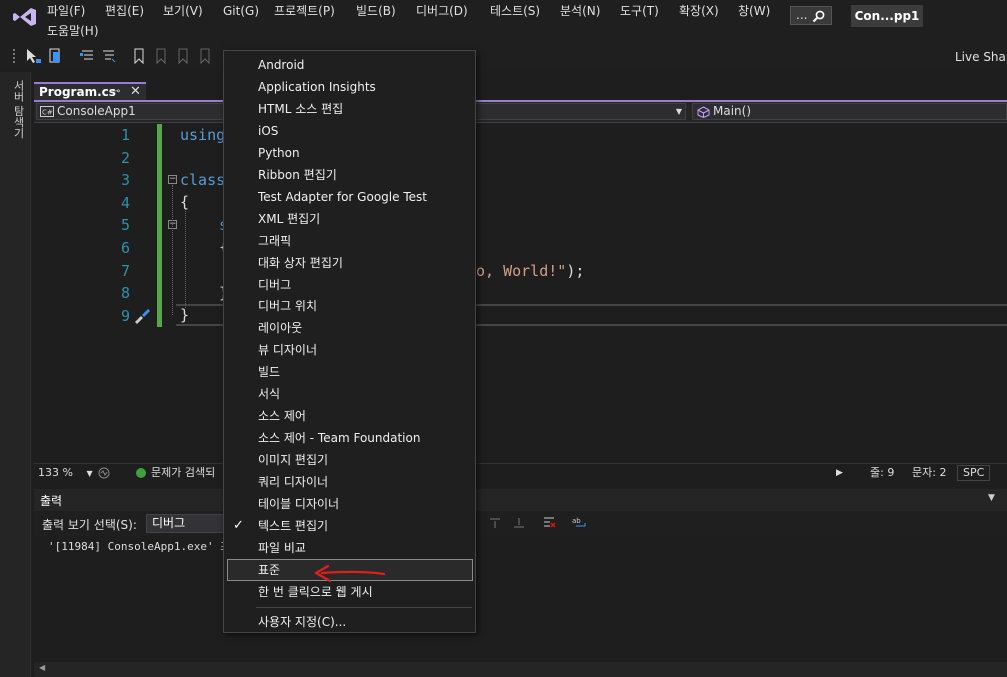 The image size is (1007, 677). I want to click on menu-item: Application Insights, so click(349, 87).